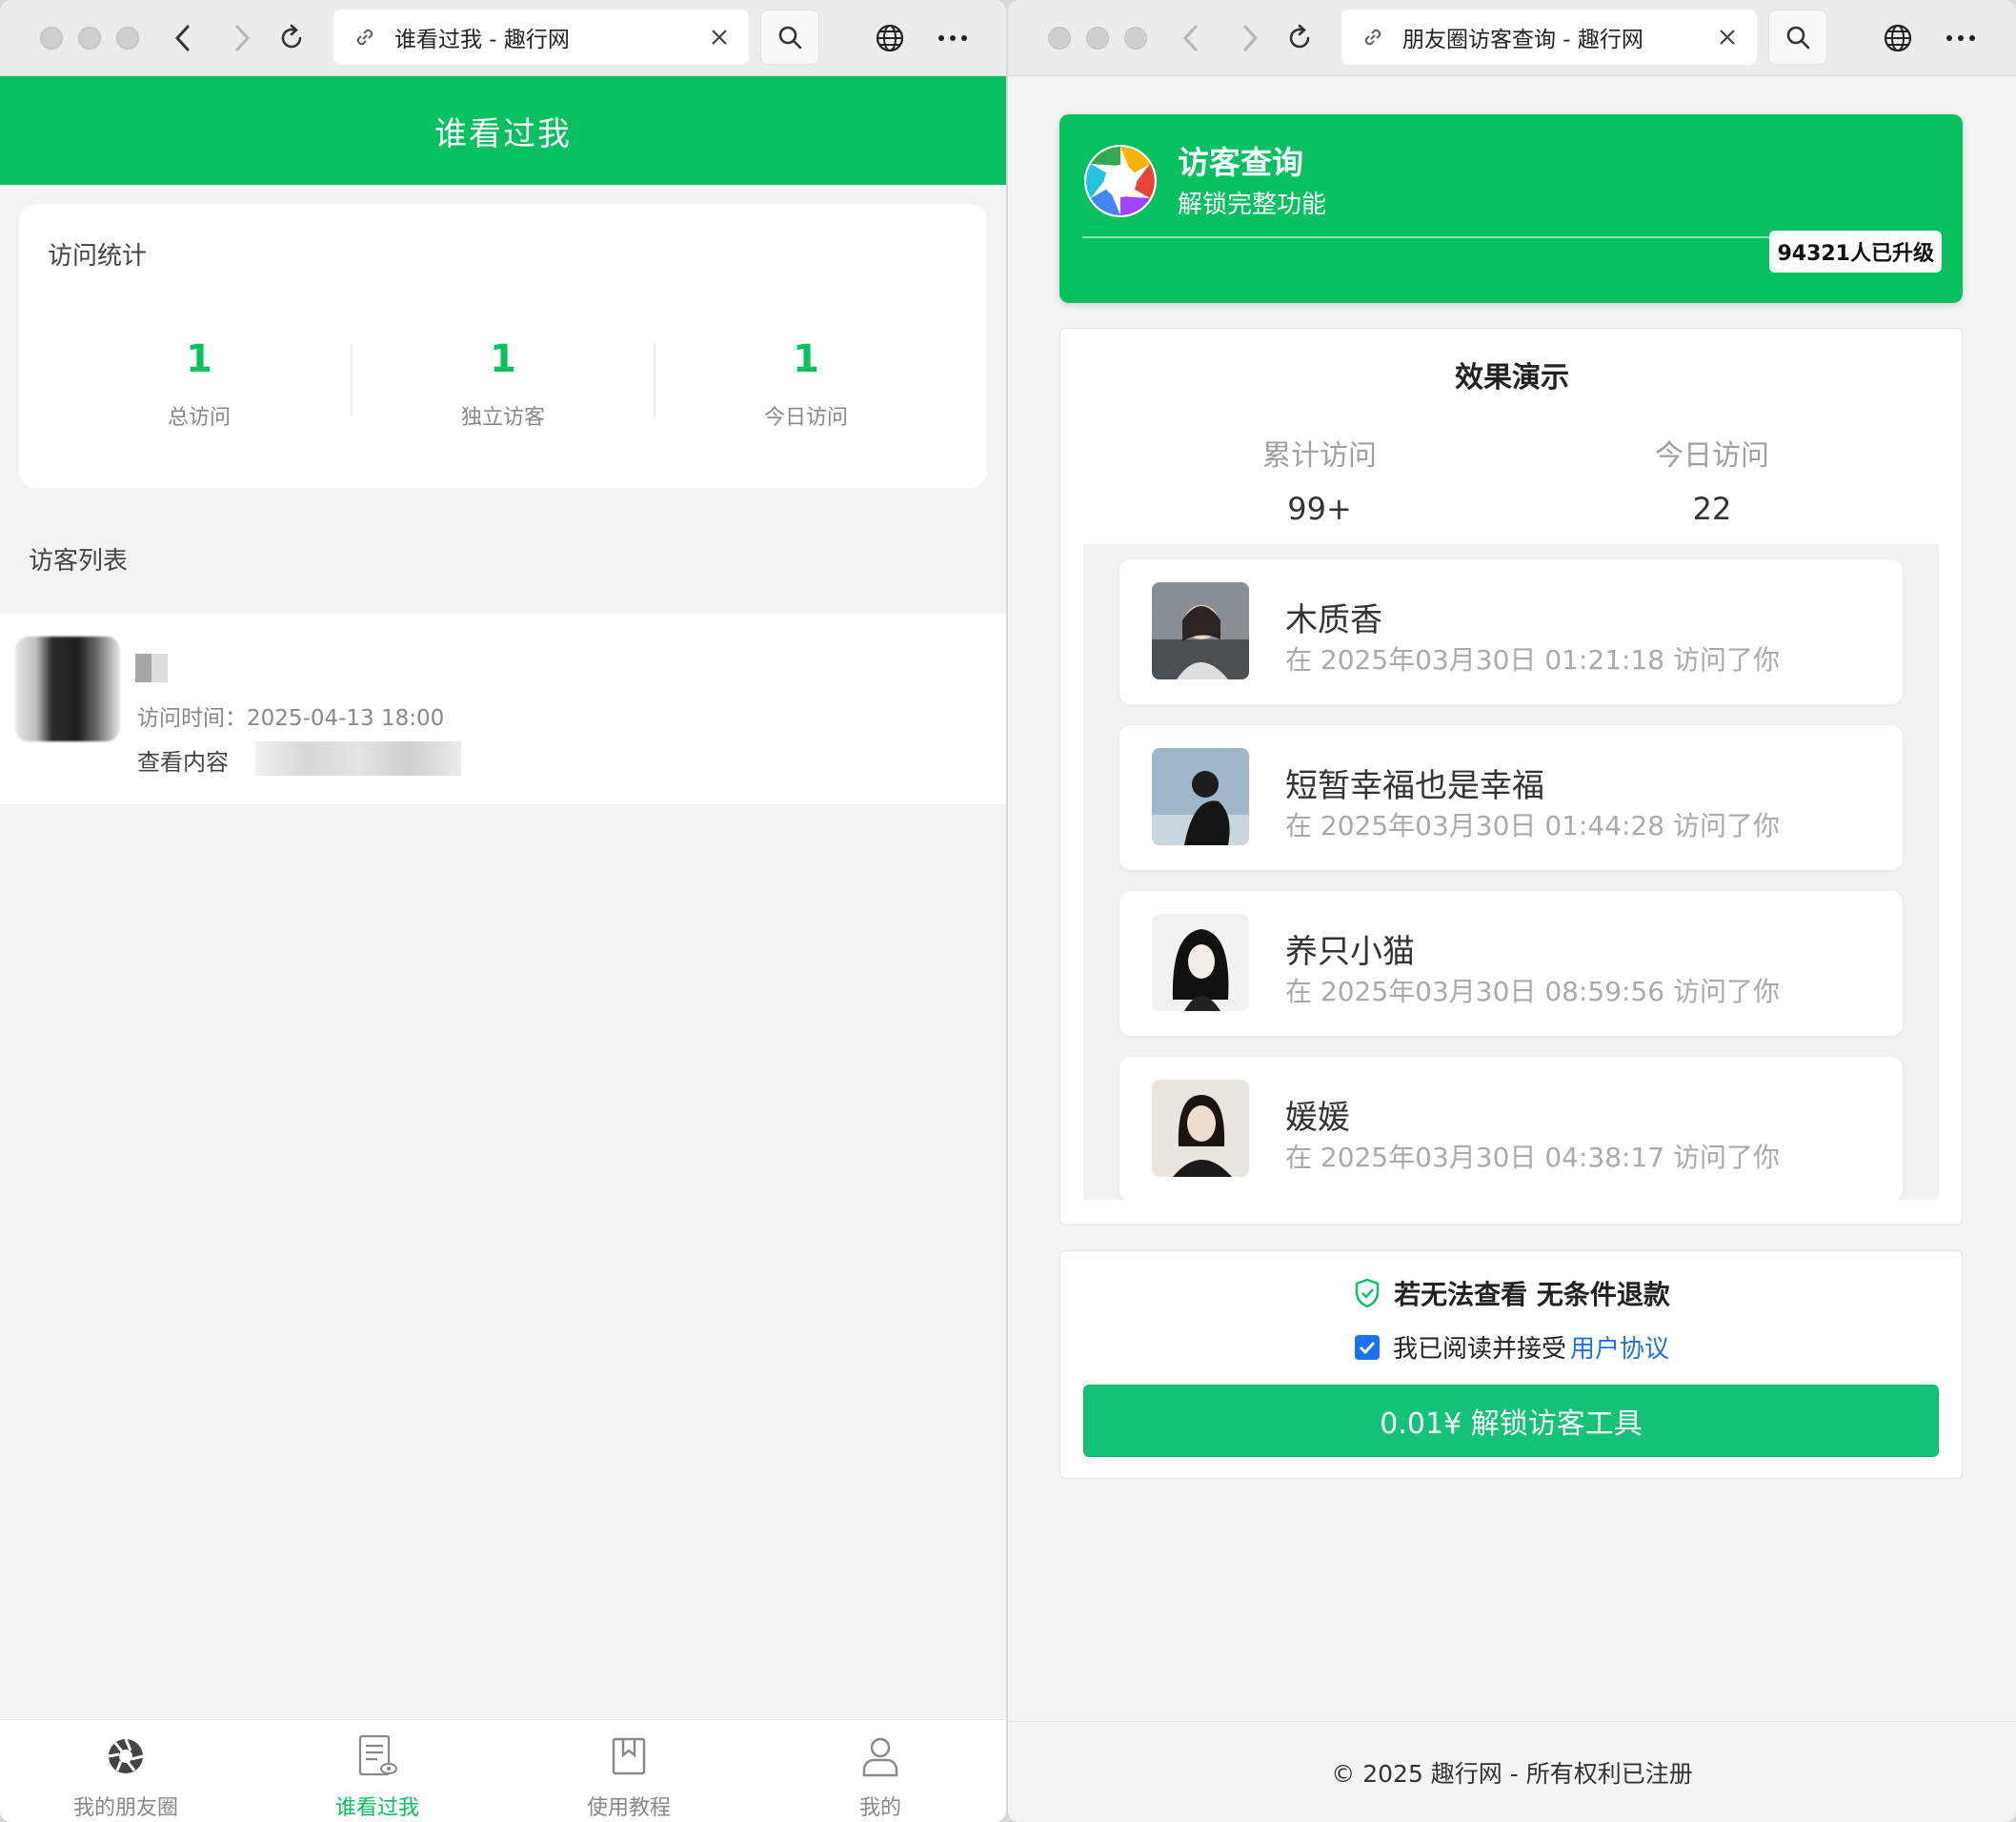 The height and width of the screenshot is (1822, 2016). I want to click on unlock-pay-button: 0.01¥ 解锁访客工具, so click(1511, 1421).